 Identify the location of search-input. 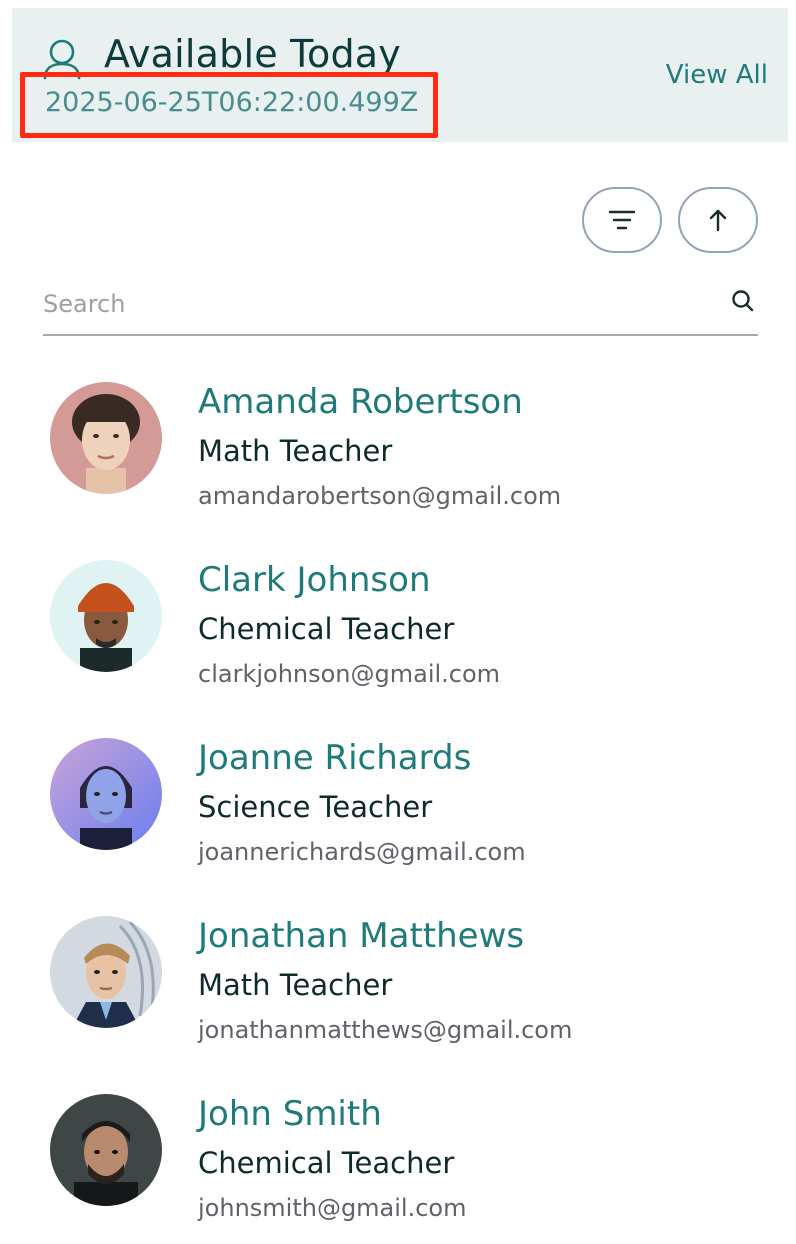
(373, 304).